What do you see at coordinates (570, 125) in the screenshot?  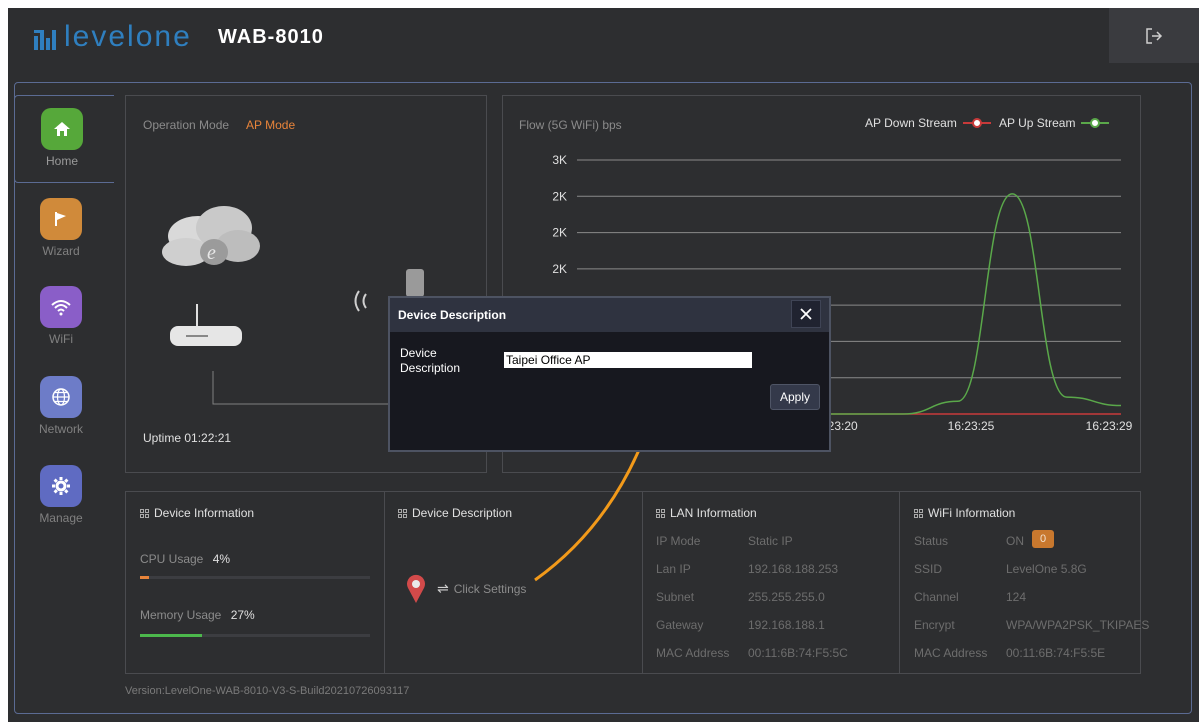 I see `flow-chart-title: Flow (5G WiFi) bps` at bounding box center [570, 125].